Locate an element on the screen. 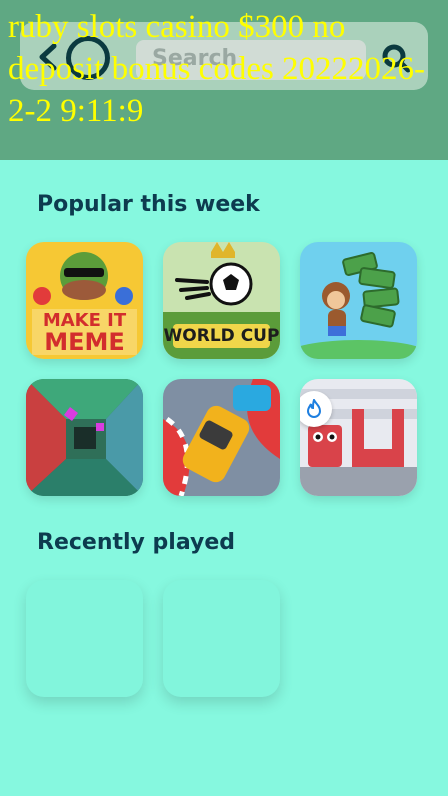 Image resolution: width=448 pixels, height=796 pixels. drift-racing-thumbnail is located at coordinates (221, 437).